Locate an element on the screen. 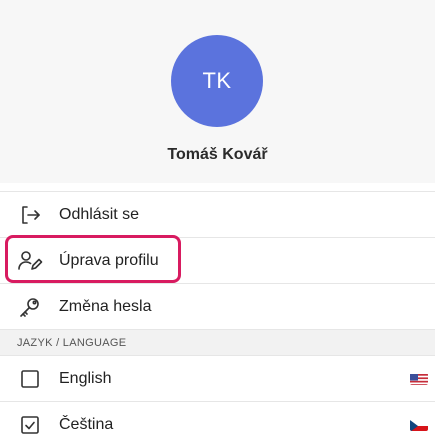 This screenshot has height=442, width=435. checkbox-checked-icon is located at coordinates (30, 425).